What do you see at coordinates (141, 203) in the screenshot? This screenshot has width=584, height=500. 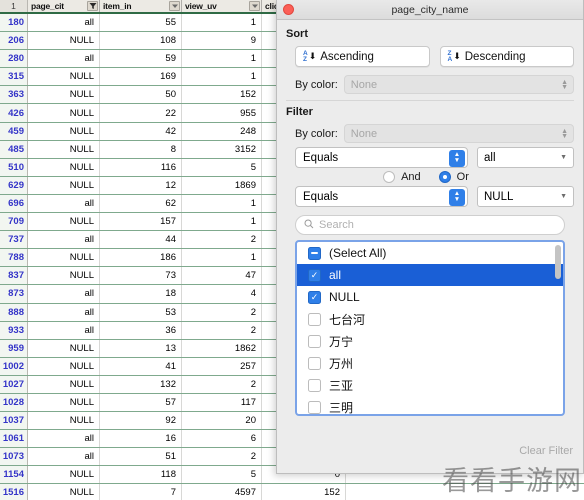 I see `cell-item-in: 62` at bounding box center [141, 203].